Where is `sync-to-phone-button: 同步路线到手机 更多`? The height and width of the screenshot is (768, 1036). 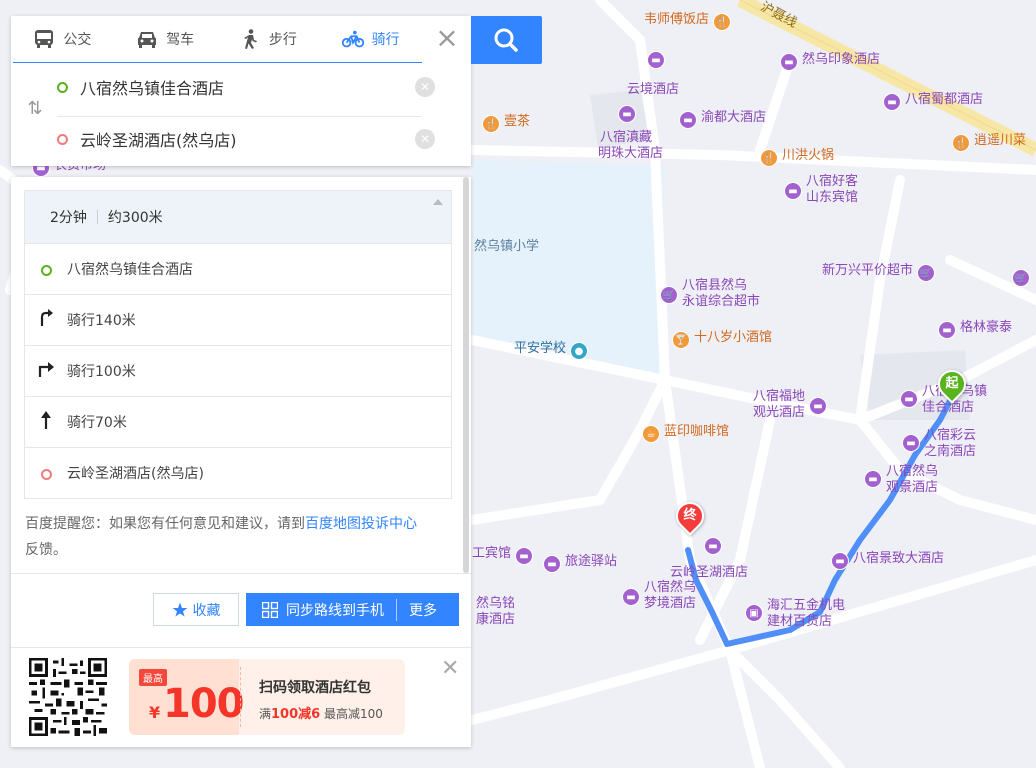 sync-to-phone-button: 同步路线到手机 更多 is located at coordinates (352, 609).